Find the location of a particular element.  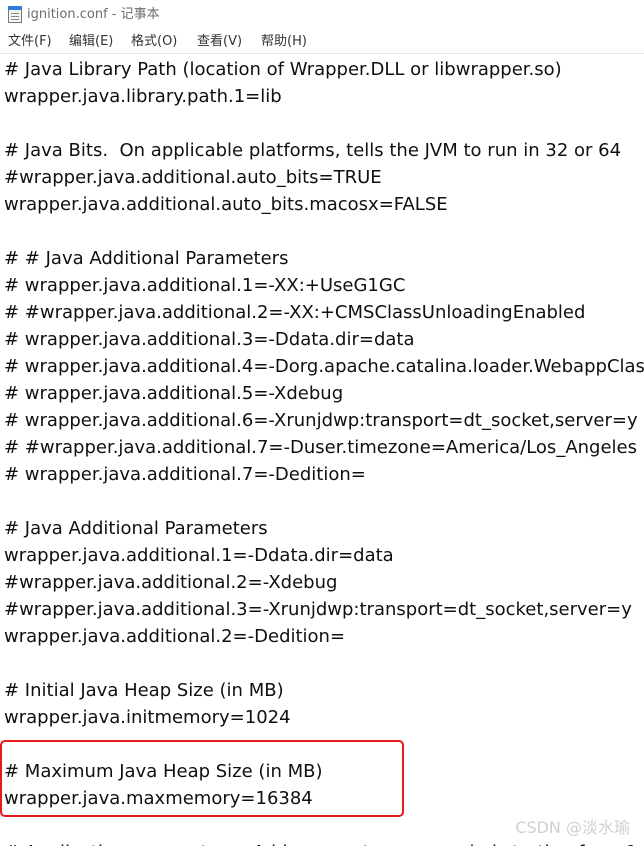

csdn-watermark: CSDN @淡水瑜 is located at coordinates (572, 827).